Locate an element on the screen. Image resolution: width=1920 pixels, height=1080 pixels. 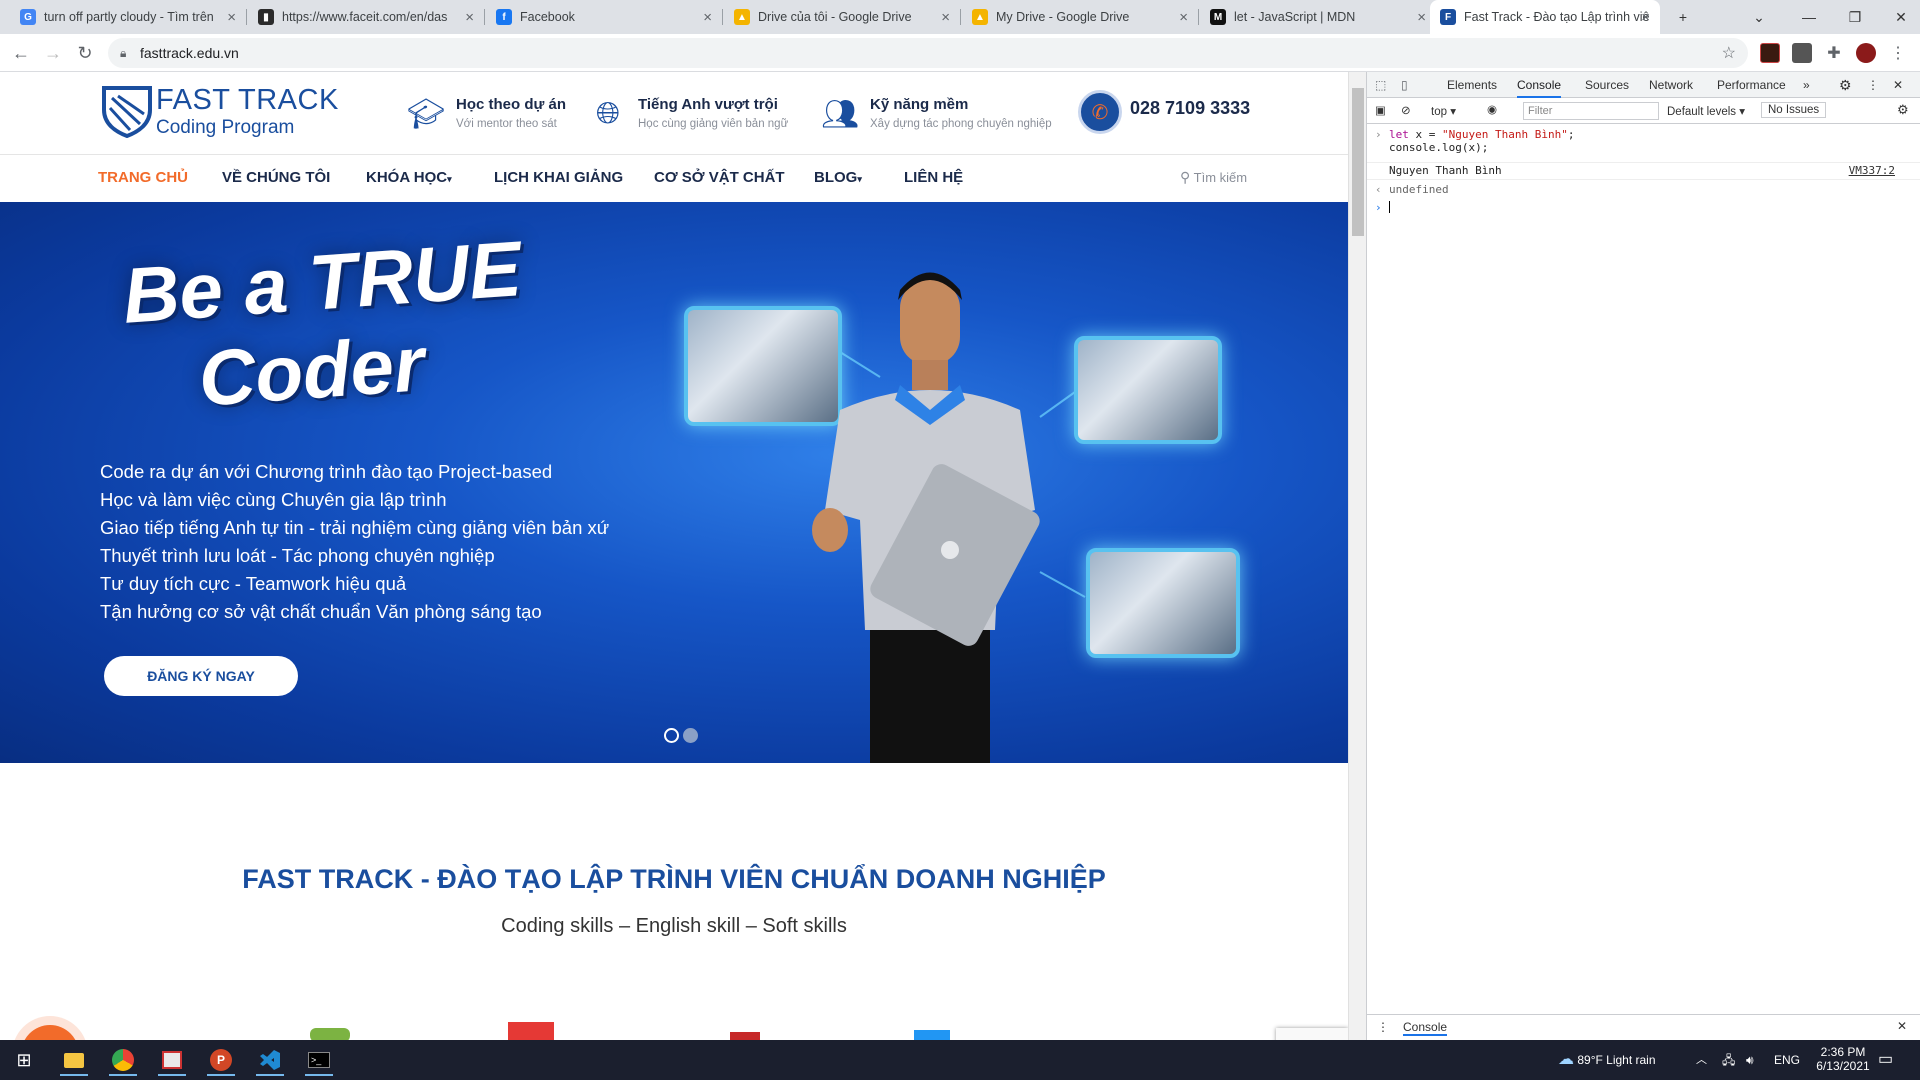
weather-widget: ☁ 89°F Light rain is located at coordinates (1607, 1060).